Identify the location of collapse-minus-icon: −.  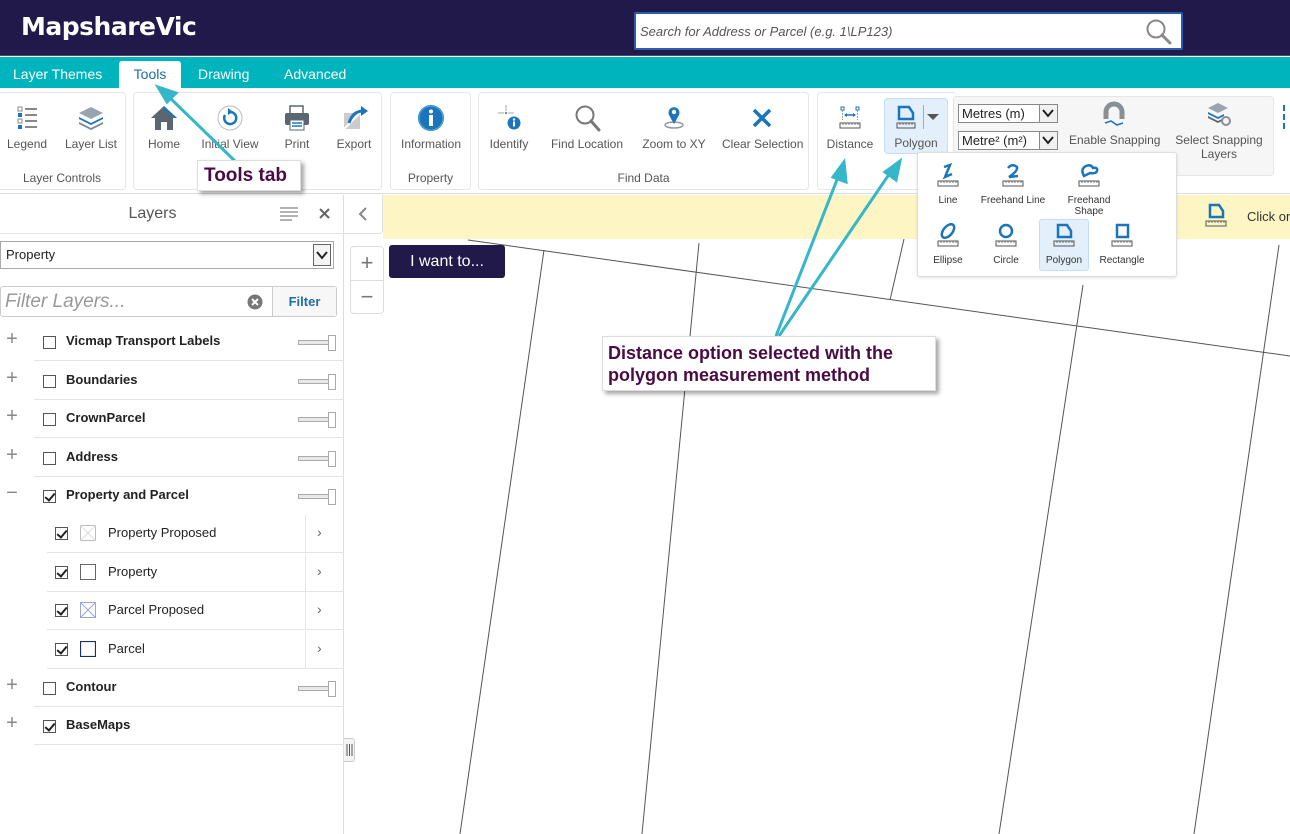
(12, 493).